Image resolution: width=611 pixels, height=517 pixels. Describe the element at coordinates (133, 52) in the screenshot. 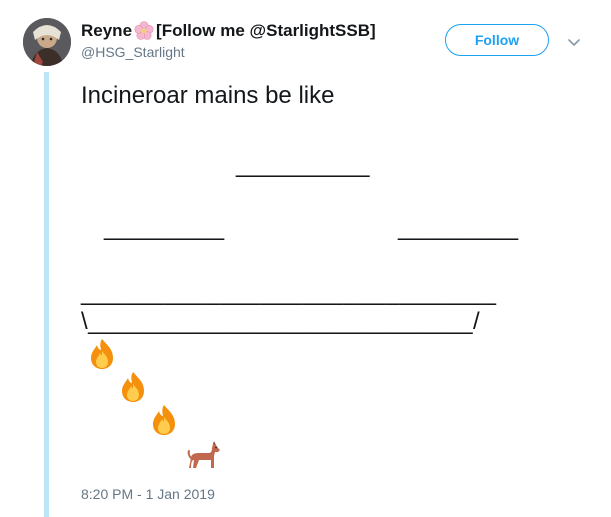

I see `author-handle: @HSG_Starlight` at that location.